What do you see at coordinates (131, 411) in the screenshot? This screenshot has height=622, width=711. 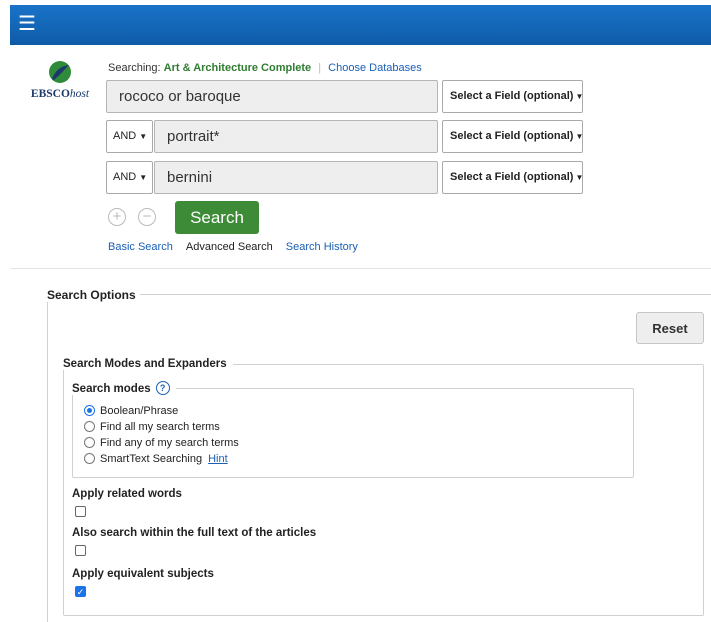 I see `mode-option-boolean-phrase: Boolean/Phrase` at bounding box center [131, 411].